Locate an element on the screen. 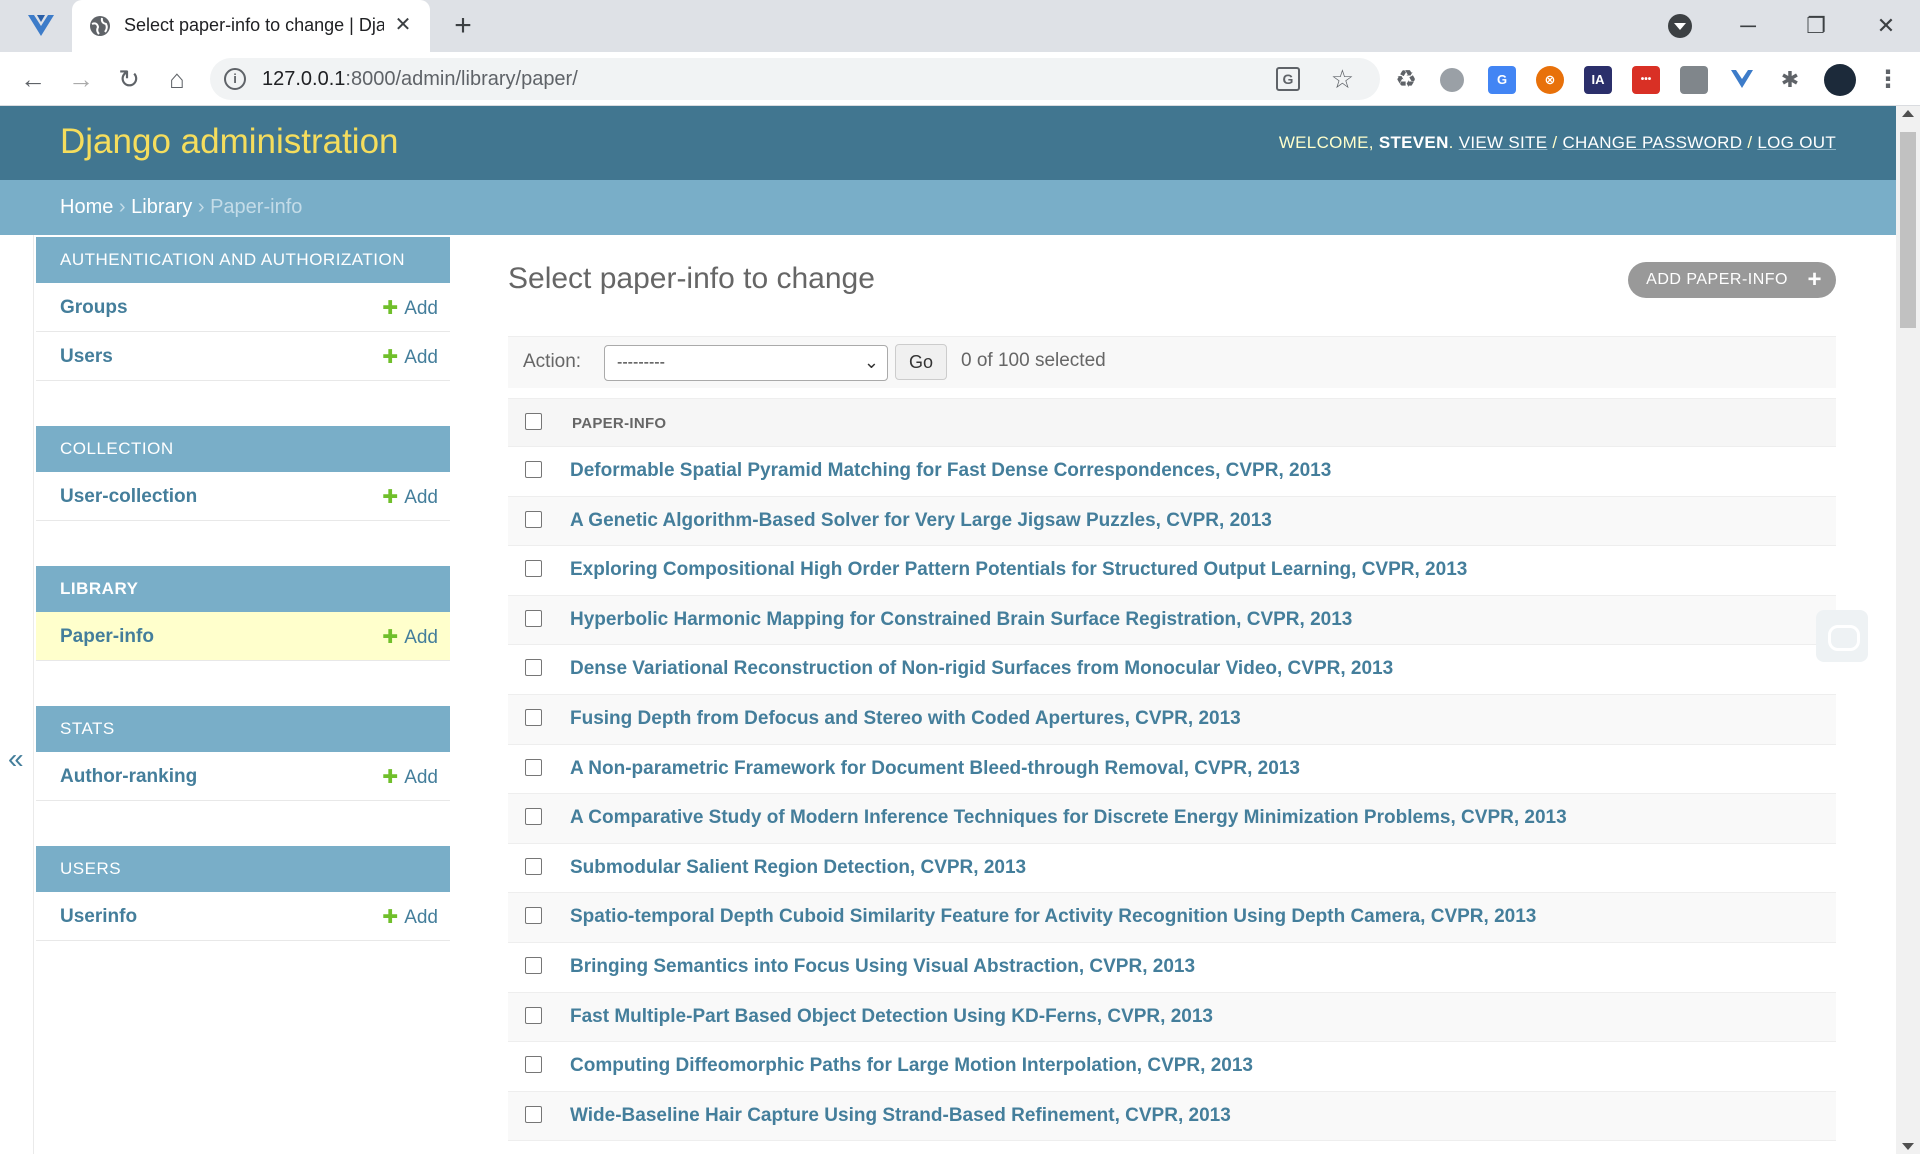  go-button: Go is located at coordinates (921, 362).